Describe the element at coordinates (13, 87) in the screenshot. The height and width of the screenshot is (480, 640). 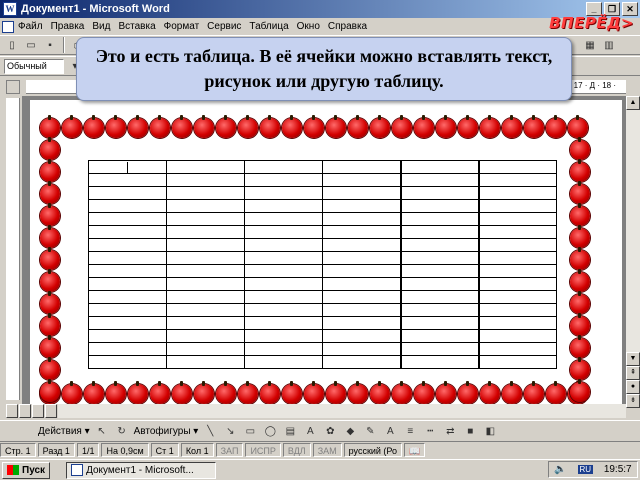
I see `tab-selector` at that location.